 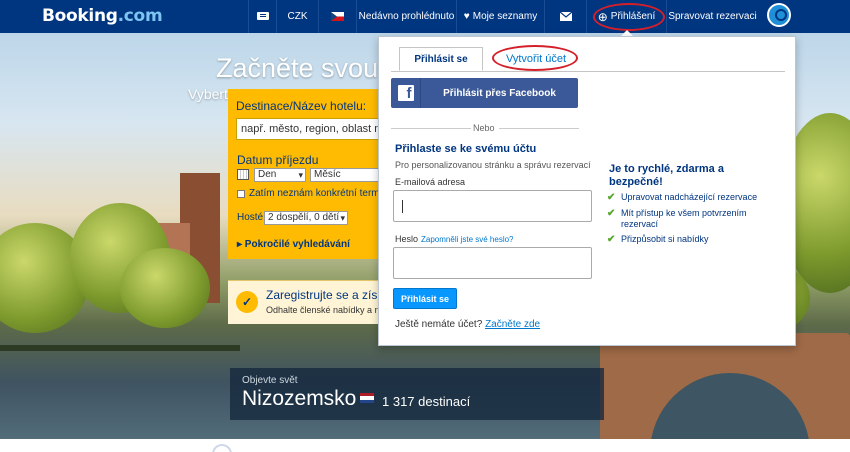 What do you see at coordinates (441, 59) in the screenshot?
I see `tab-login: Přihlásit se` at bounding box center [441, 59].